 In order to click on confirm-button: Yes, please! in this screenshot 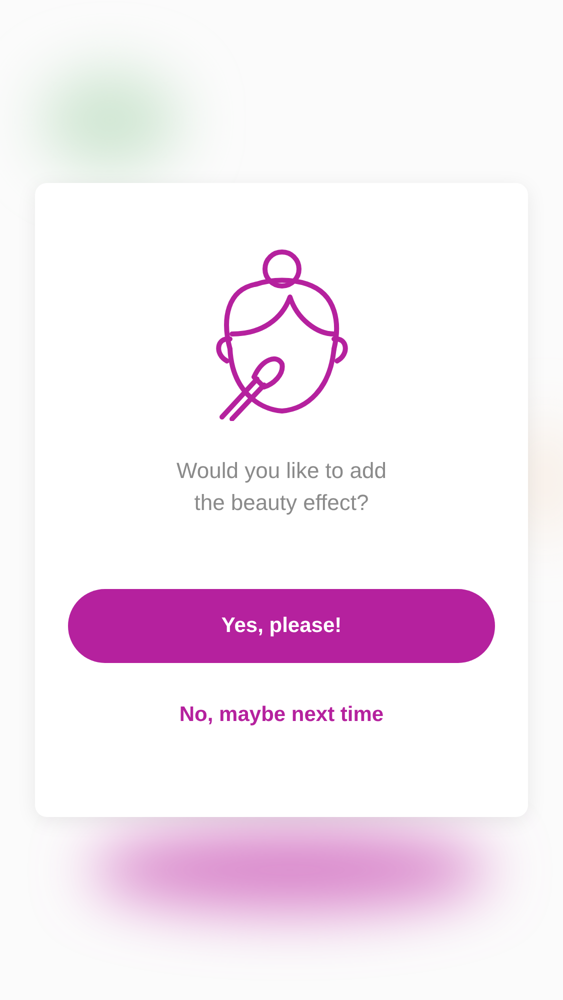, I will do `click(281, 626)`.